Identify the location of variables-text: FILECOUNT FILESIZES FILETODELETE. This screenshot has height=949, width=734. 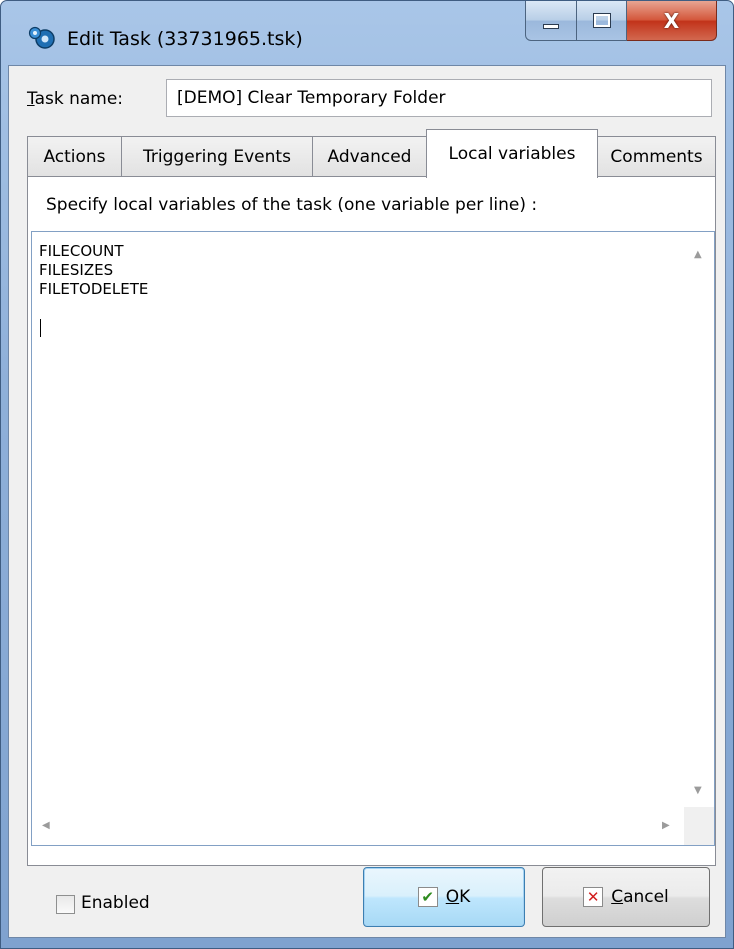
(93, 270).